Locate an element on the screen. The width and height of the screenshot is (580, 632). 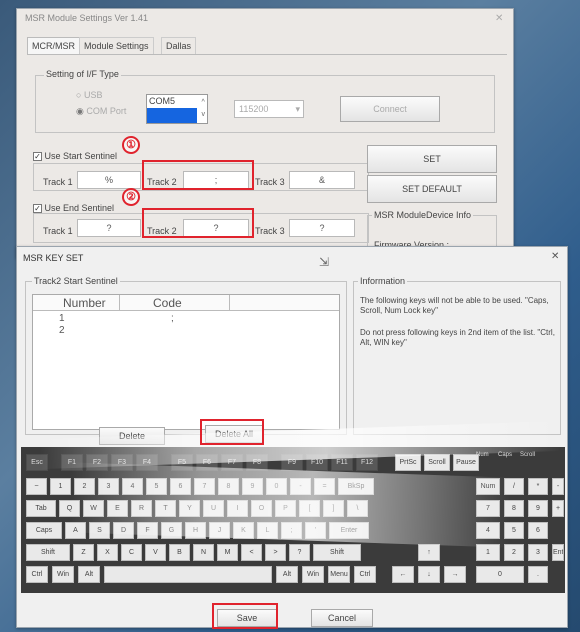
key-h: H is located at coordinates (195, 530).